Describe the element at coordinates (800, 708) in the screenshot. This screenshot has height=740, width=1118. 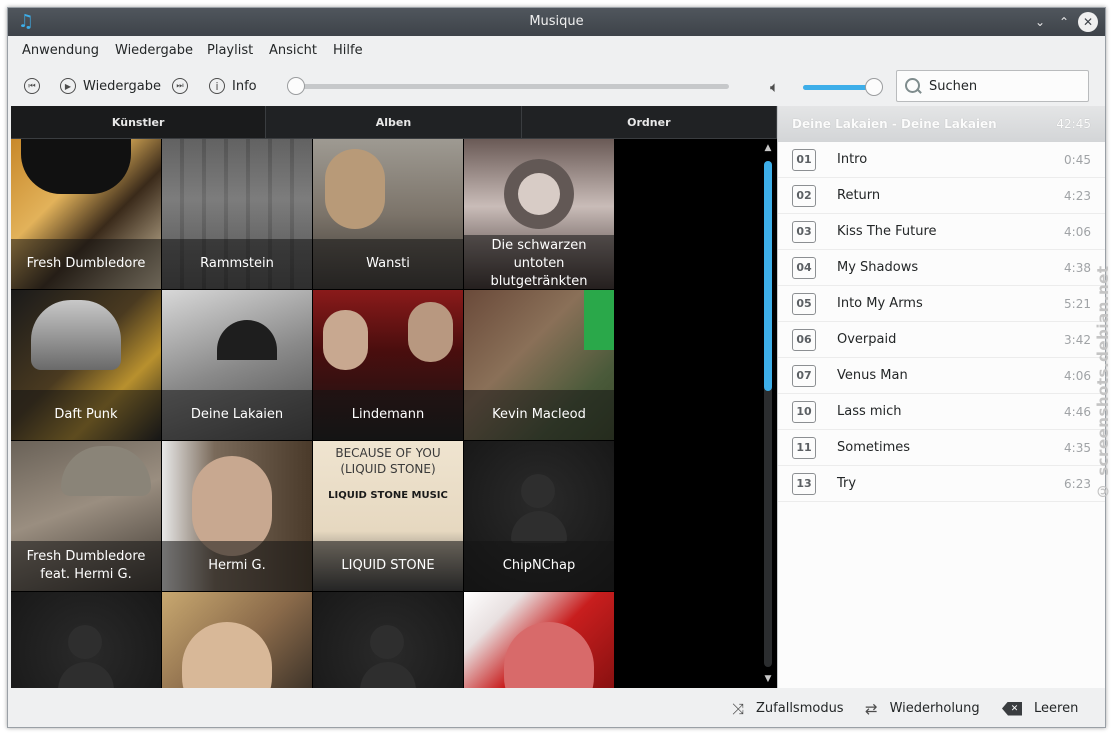
I see `shuffle-label: Zufallsmodus` at that location.